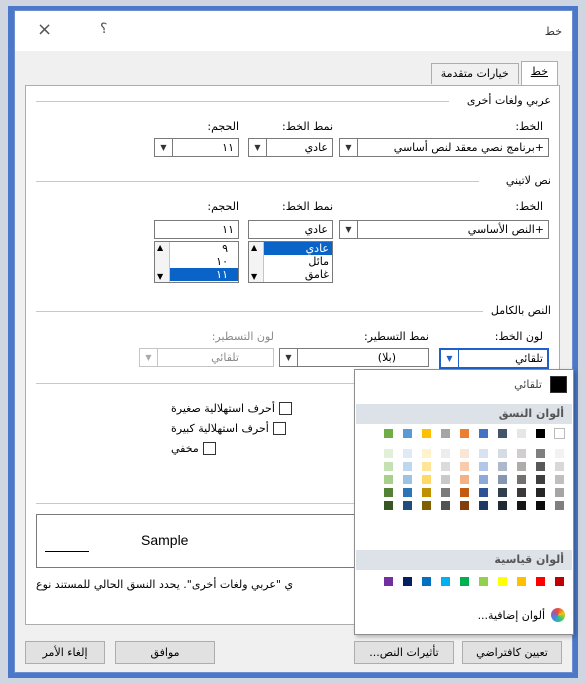  Describe the element at coordinates (44, 29) in the screenshot. I see `close-icon: ×` at that location.